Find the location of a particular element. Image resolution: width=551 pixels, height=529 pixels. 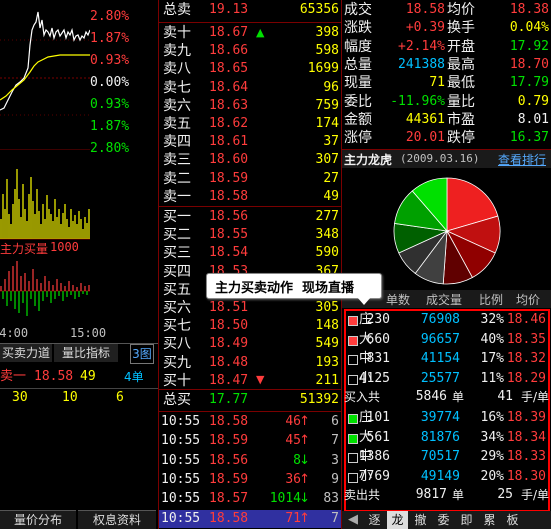

flow-tab: 累 is located at coordinates (489, 520).